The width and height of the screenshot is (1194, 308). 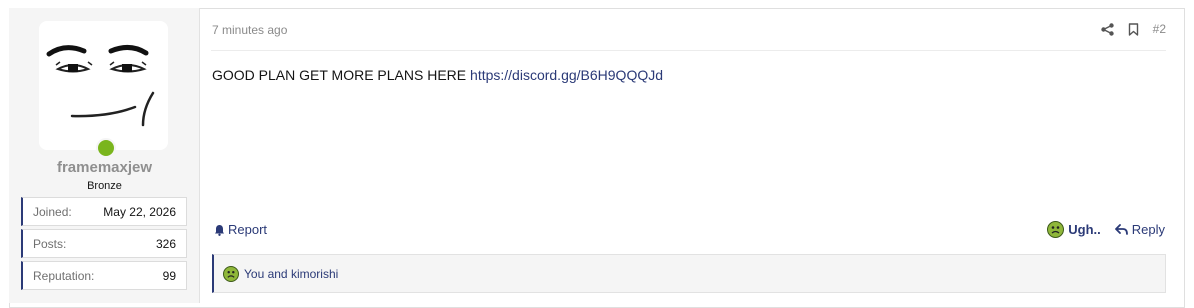 I want to click on post-number: #2, so click(x=1159, y=29).